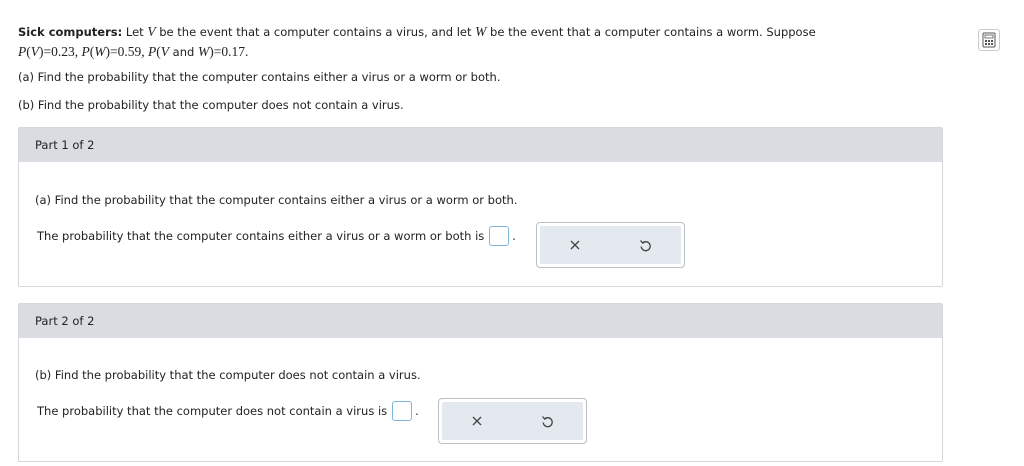 Image resolution: width=1024 pixels, height=466 pixels. Describe the element at coordinates (133, 51) in the screenshot. I see `given-probabilities: P(V)=0.23, P(W)=0.59, P(V and W)=0.17.` at that location.